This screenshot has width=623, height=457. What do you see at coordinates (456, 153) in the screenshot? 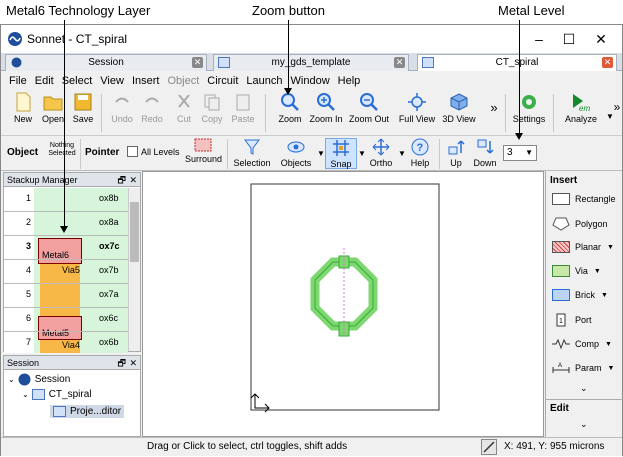
I see `level-up-button: Up` at bounding box center [456, 153].